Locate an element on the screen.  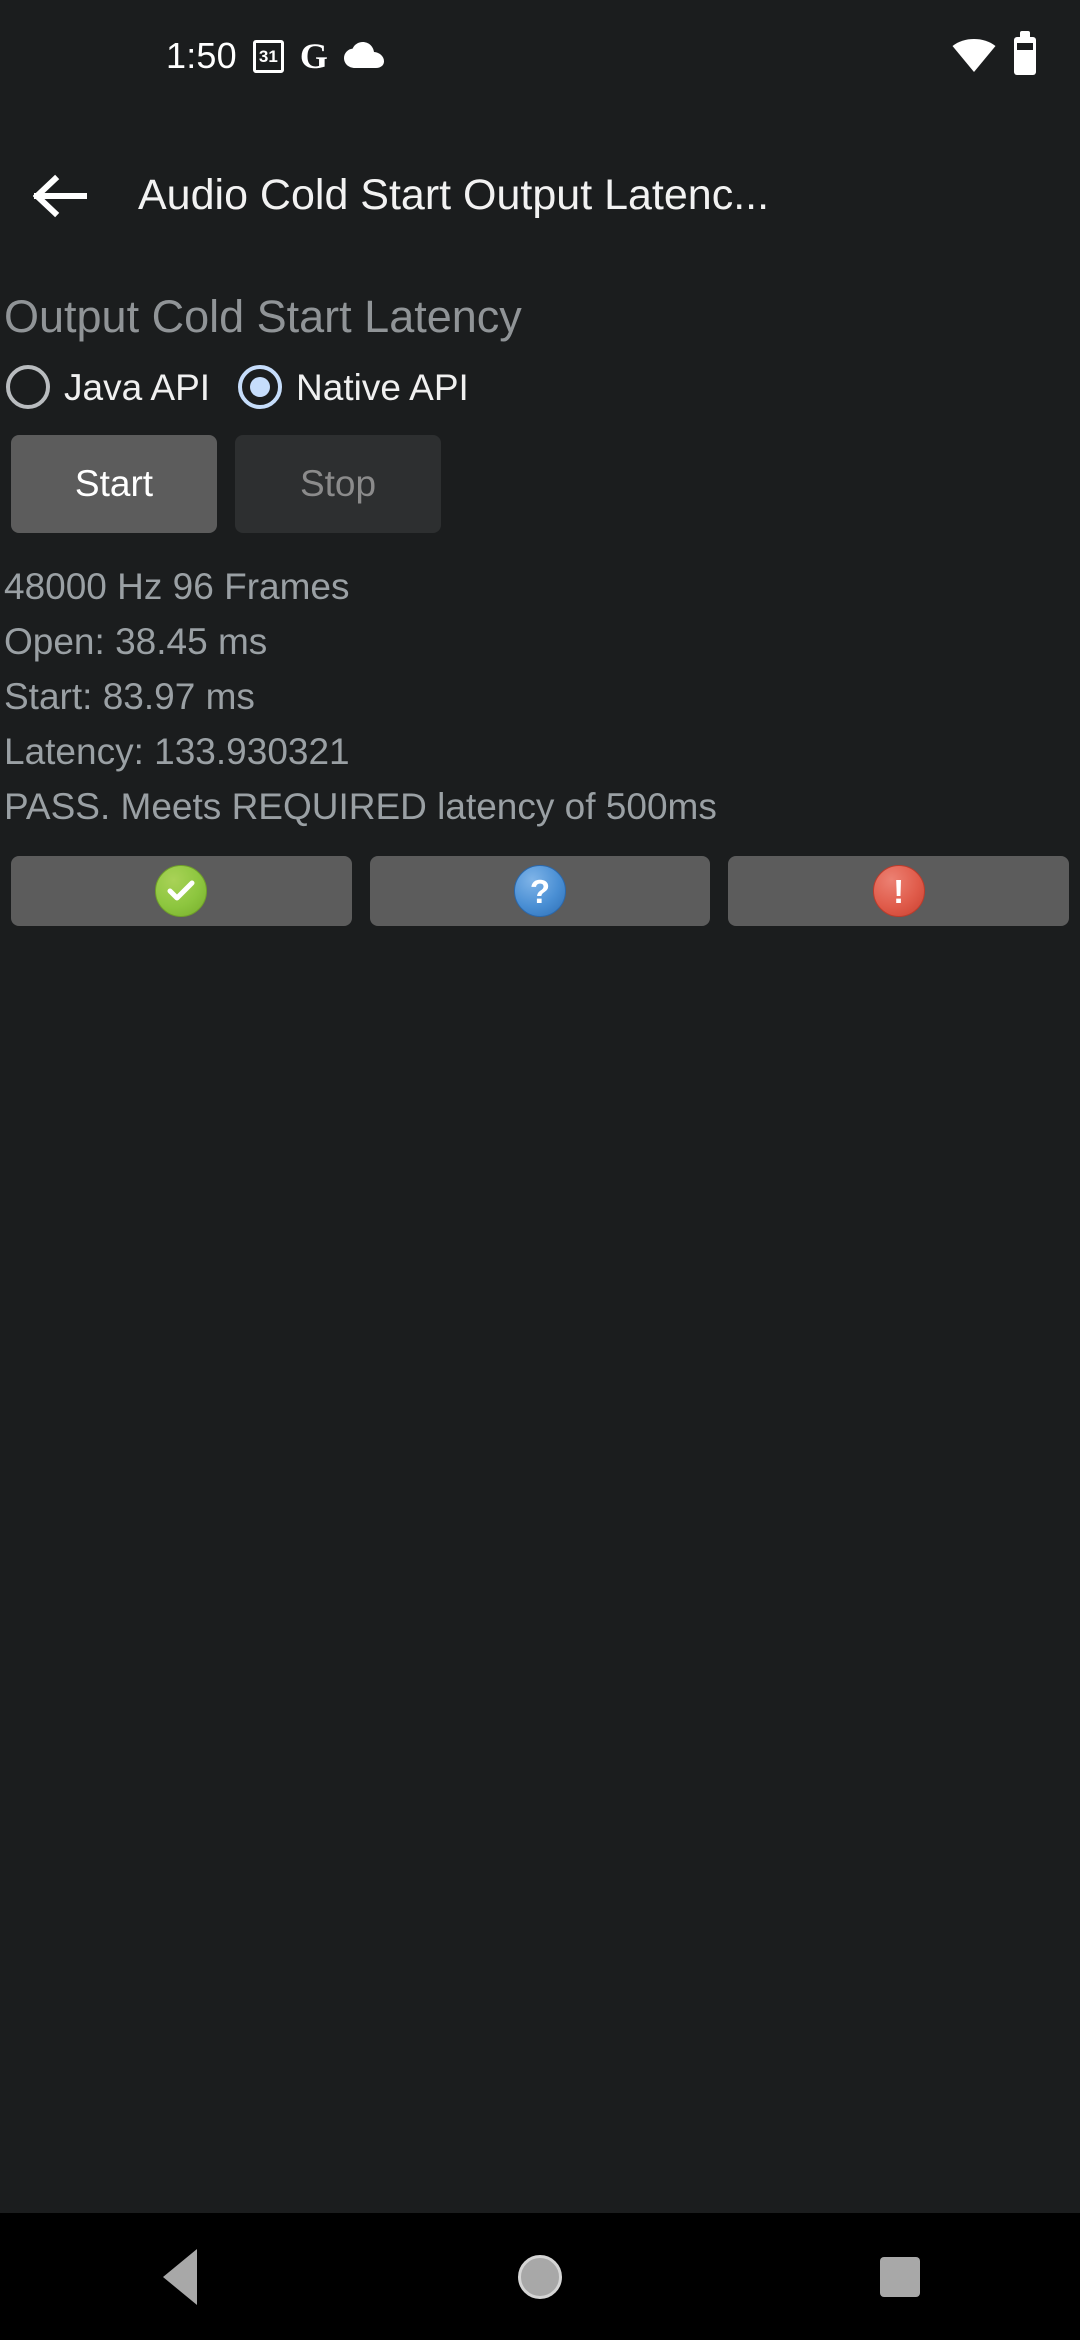
nav-recents-button is located at coordinates (900, 2276).